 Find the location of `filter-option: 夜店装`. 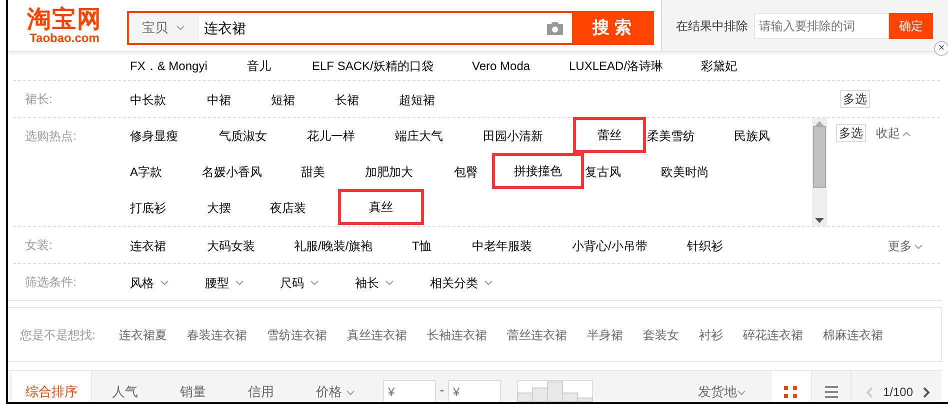

filter-option: 夜店装 is located at coordinates (303, 208).